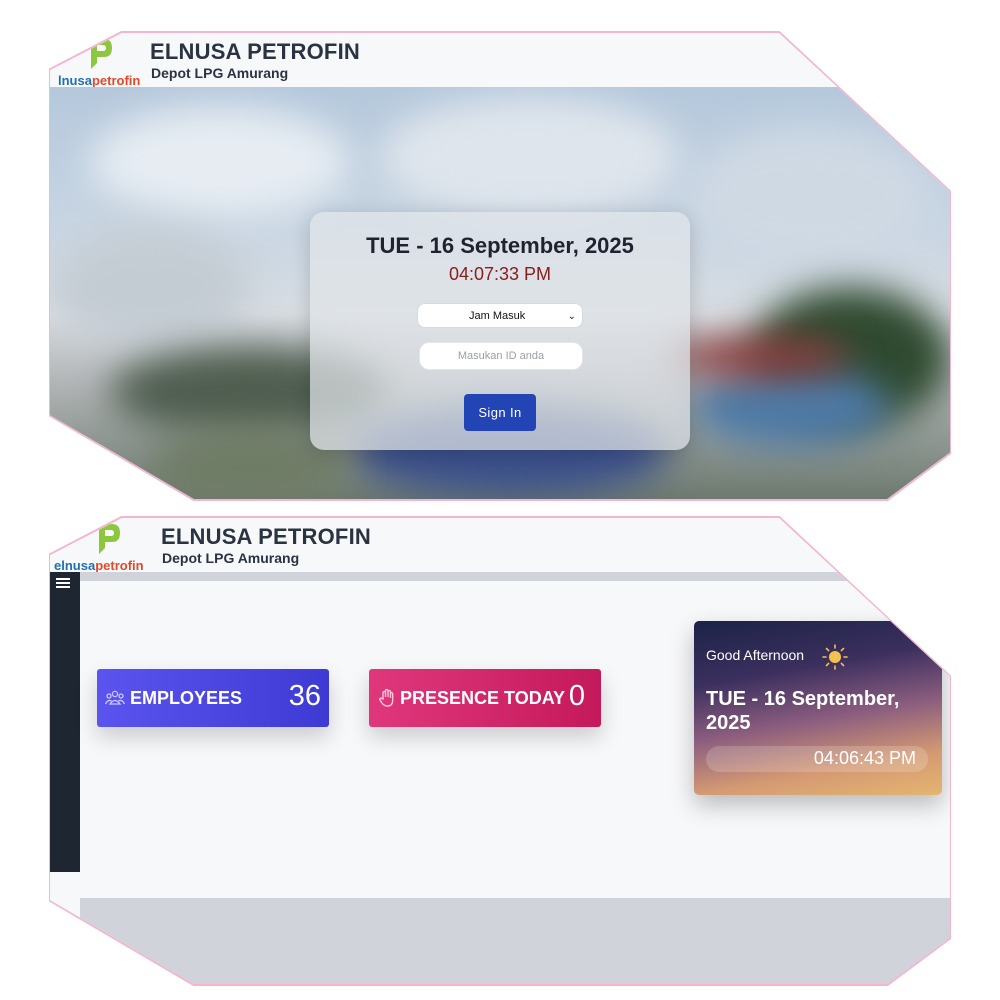  I want to click on sign-in-button: Sign In, so click(500, 412).